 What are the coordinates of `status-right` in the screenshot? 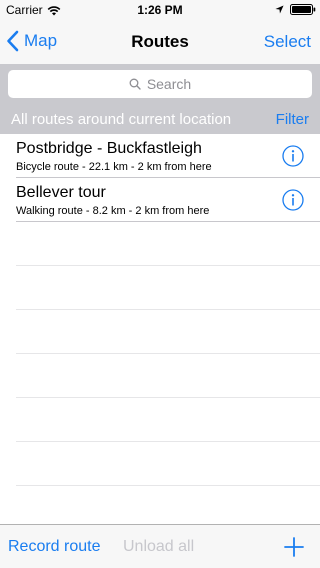 It's located at (295, 9).